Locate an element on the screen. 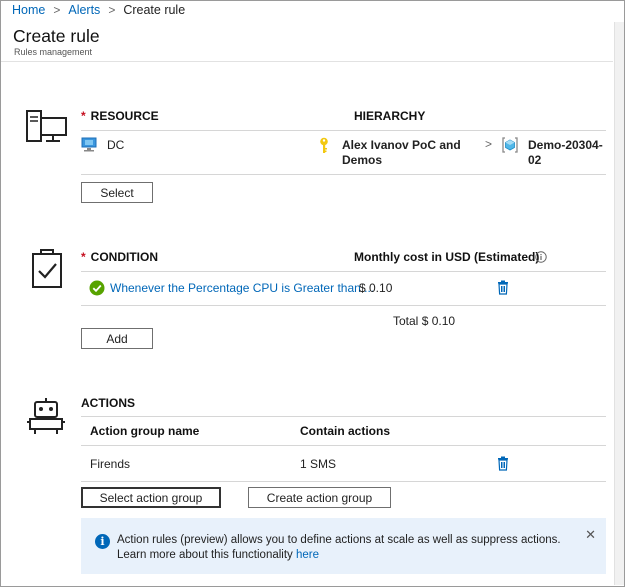 This screenshot has width=625, height=587. resource-group-icon is located at coordinates (510, 145).